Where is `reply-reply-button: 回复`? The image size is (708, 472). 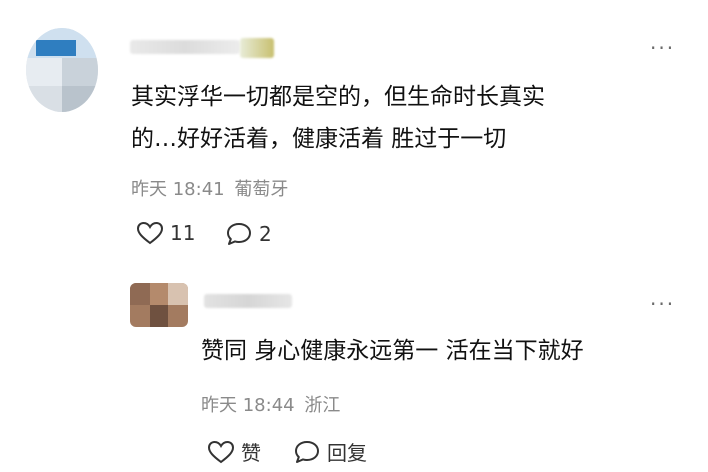 reply-reply-button: 回复 is located at coordinates (330, 451).